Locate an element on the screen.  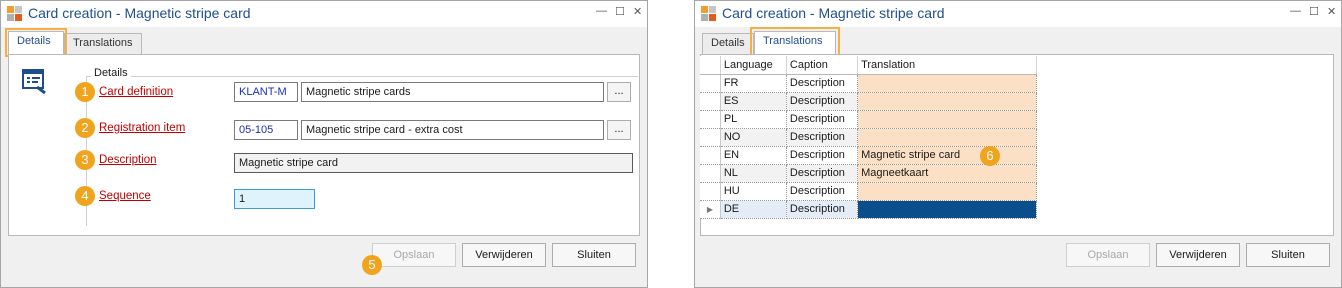
language-cell: EN is located at coordinates (753, 155).